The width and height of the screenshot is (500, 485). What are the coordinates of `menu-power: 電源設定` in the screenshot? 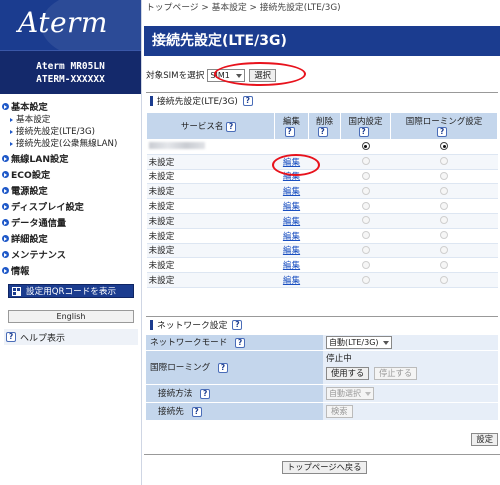 It's located at (71, 190).